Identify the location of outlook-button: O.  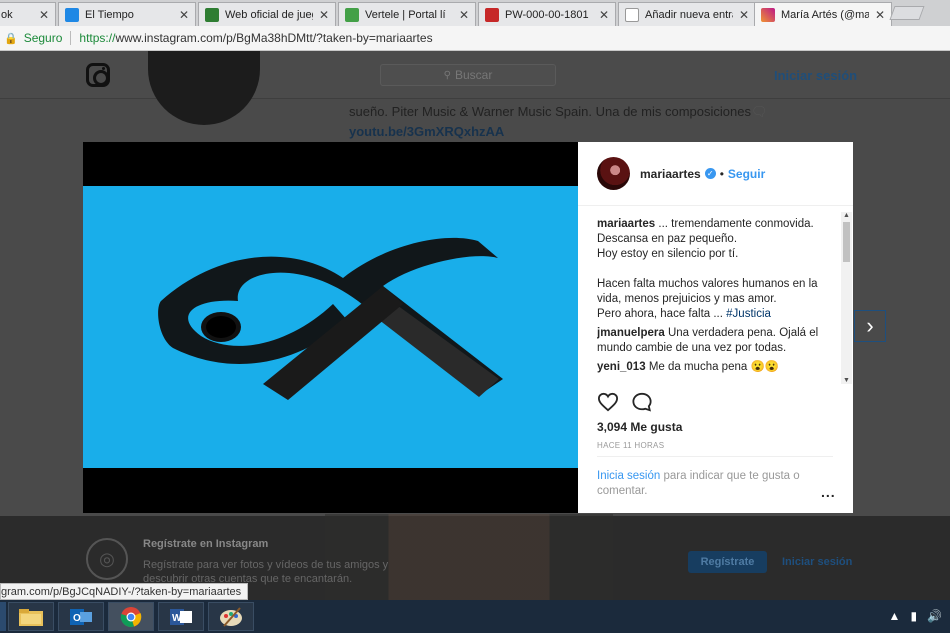
(81, 616).